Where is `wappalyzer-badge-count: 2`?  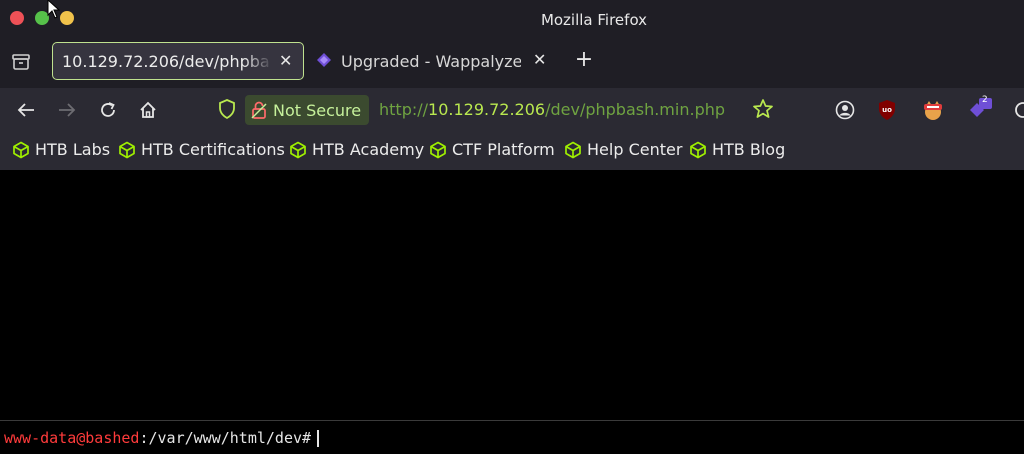 wappalyzer-badge-count: 2 is located at coordinates (985, 100).